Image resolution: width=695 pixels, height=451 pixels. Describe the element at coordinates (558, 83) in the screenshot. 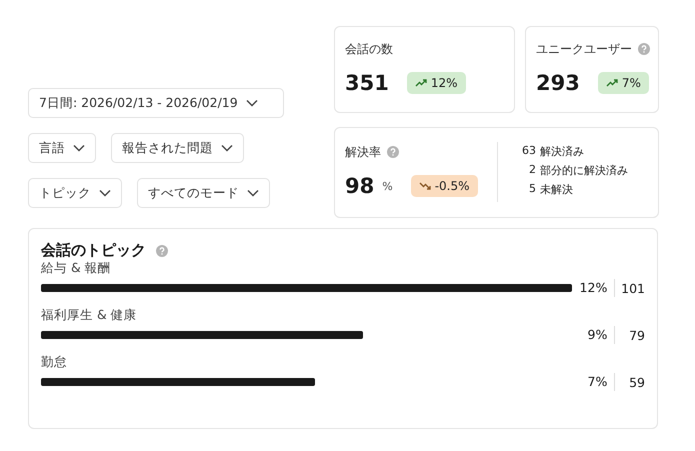

I see `stat-value: 293` at that location.